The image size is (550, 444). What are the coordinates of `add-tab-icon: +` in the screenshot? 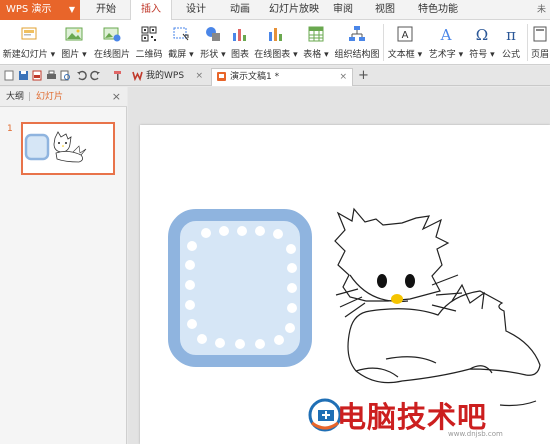 It's located at (363, 76).